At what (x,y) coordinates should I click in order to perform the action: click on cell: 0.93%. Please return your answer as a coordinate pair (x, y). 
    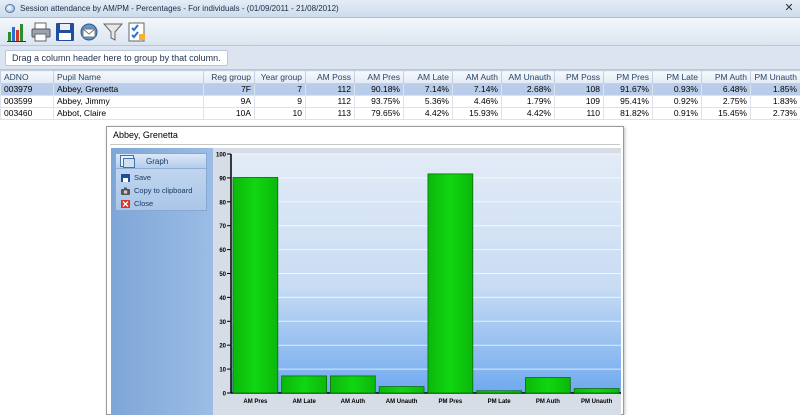
    Looking at the image, I should click on (677, 89).